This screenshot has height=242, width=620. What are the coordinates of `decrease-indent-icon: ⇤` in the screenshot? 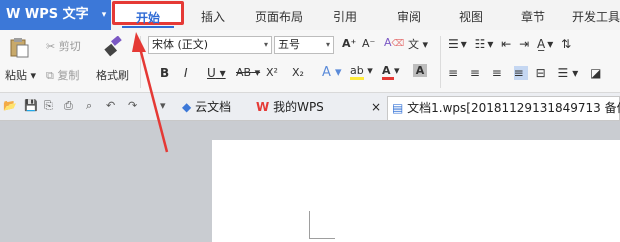 It's located at (507, 44).